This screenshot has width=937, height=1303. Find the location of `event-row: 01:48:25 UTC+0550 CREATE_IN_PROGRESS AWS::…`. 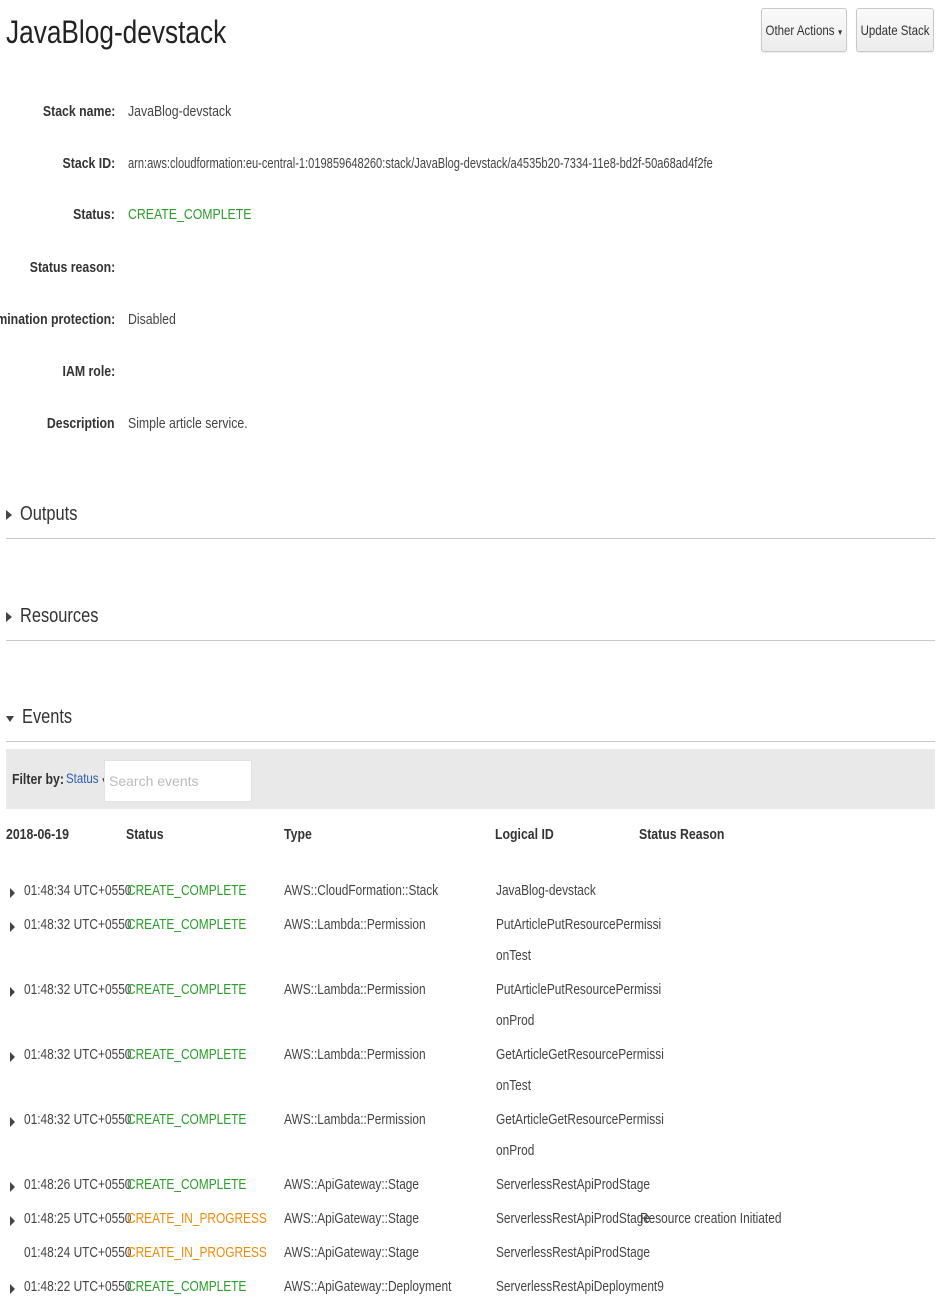

event-row: 01:48:25 UTC+0550 CREATE_IN_PROGRESS AWS::… is located at coordinates (468, 1223).